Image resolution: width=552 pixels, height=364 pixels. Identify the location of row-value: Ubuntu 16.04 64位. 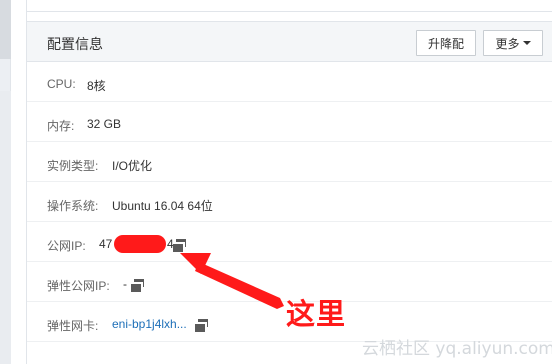
(162, 206).